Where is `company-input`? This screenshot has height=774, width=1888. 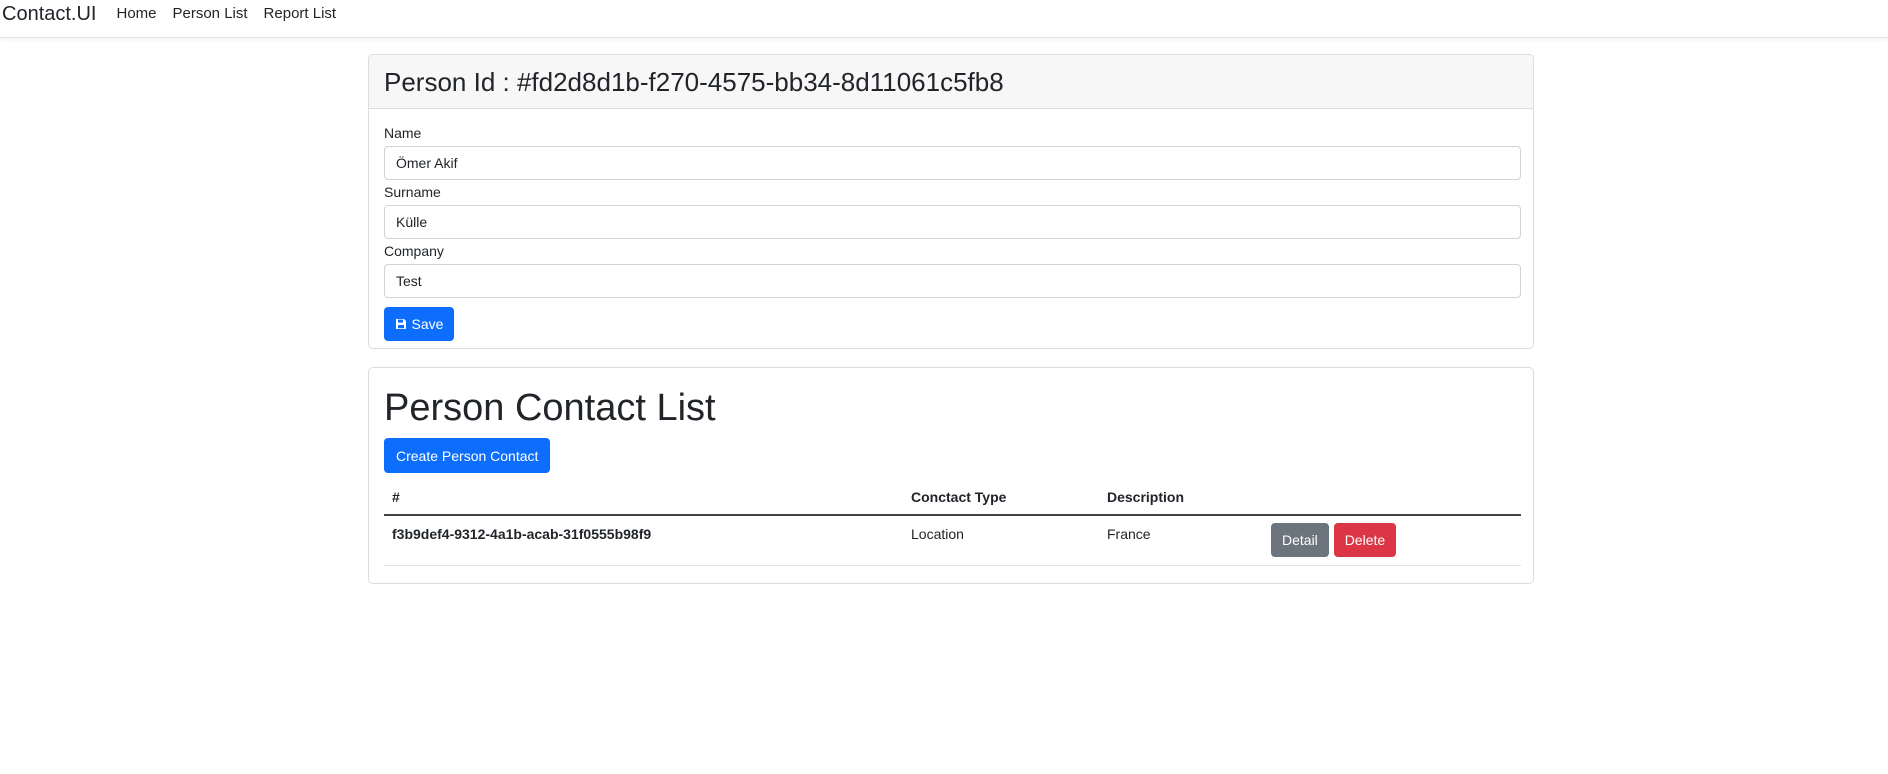 company-input is located at coordinates (952, 281).